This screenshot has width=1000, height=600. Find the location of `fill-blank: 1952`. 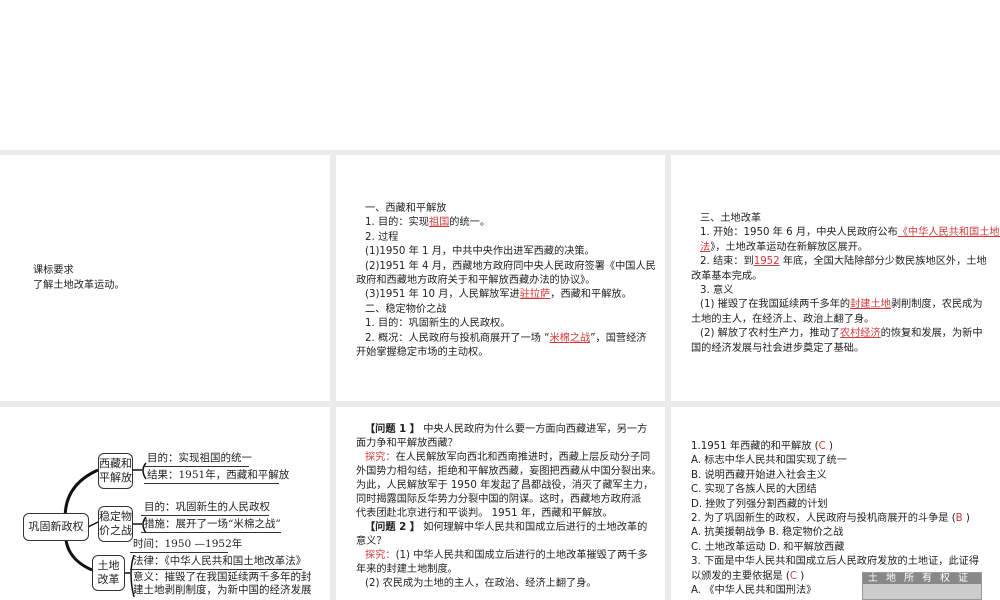

fill-blank: 1952 is located at coordinates (766, 262).